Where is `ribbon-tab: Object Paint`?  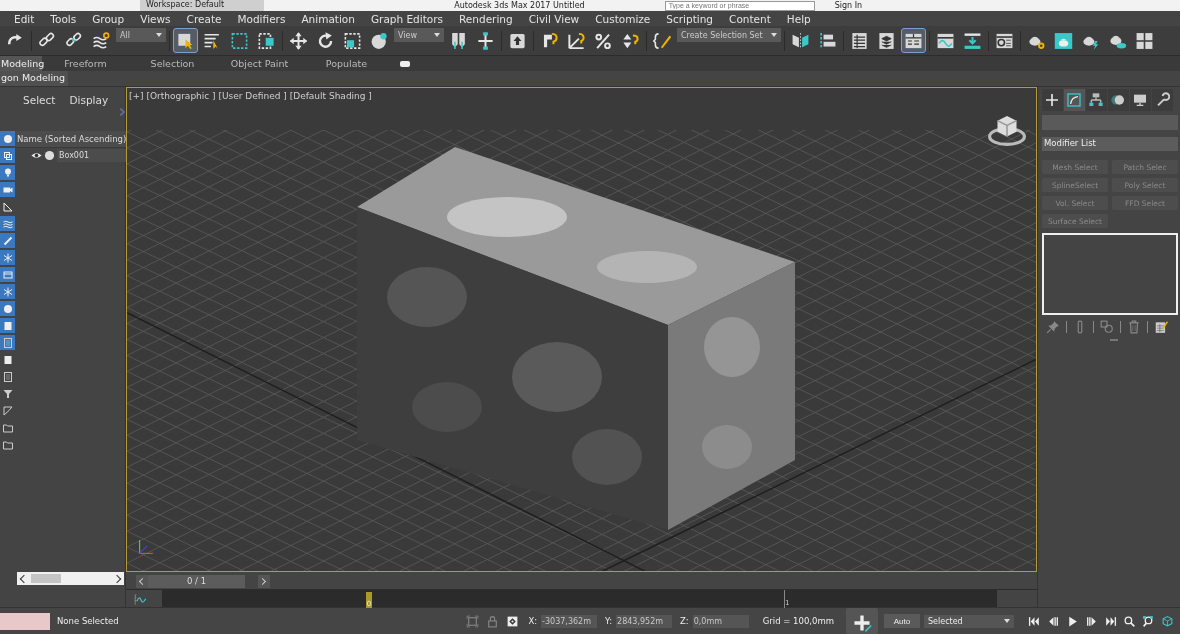 ribbon-tab: Object Paint is located at coordinates (259, 63).